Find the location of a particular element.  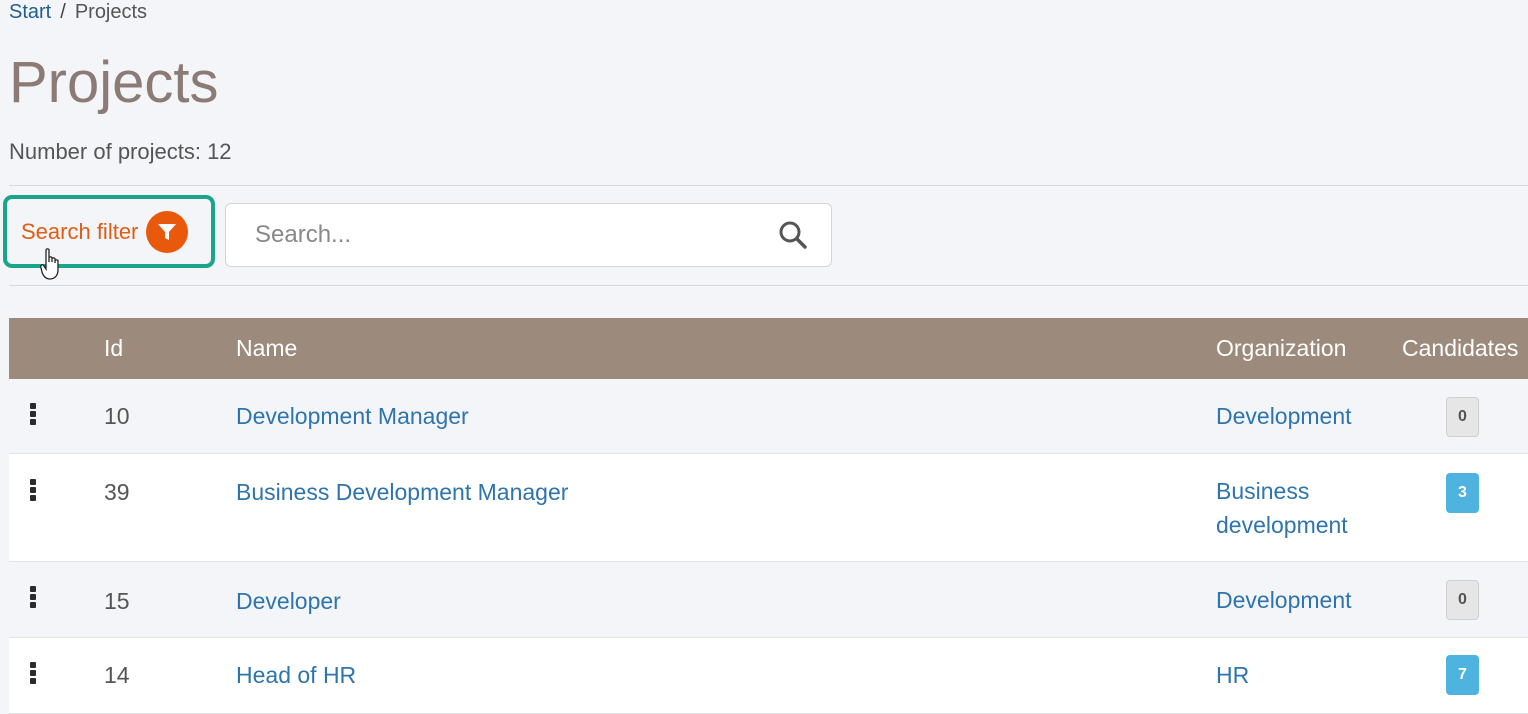

search-field is located at coordinates (528, 235).